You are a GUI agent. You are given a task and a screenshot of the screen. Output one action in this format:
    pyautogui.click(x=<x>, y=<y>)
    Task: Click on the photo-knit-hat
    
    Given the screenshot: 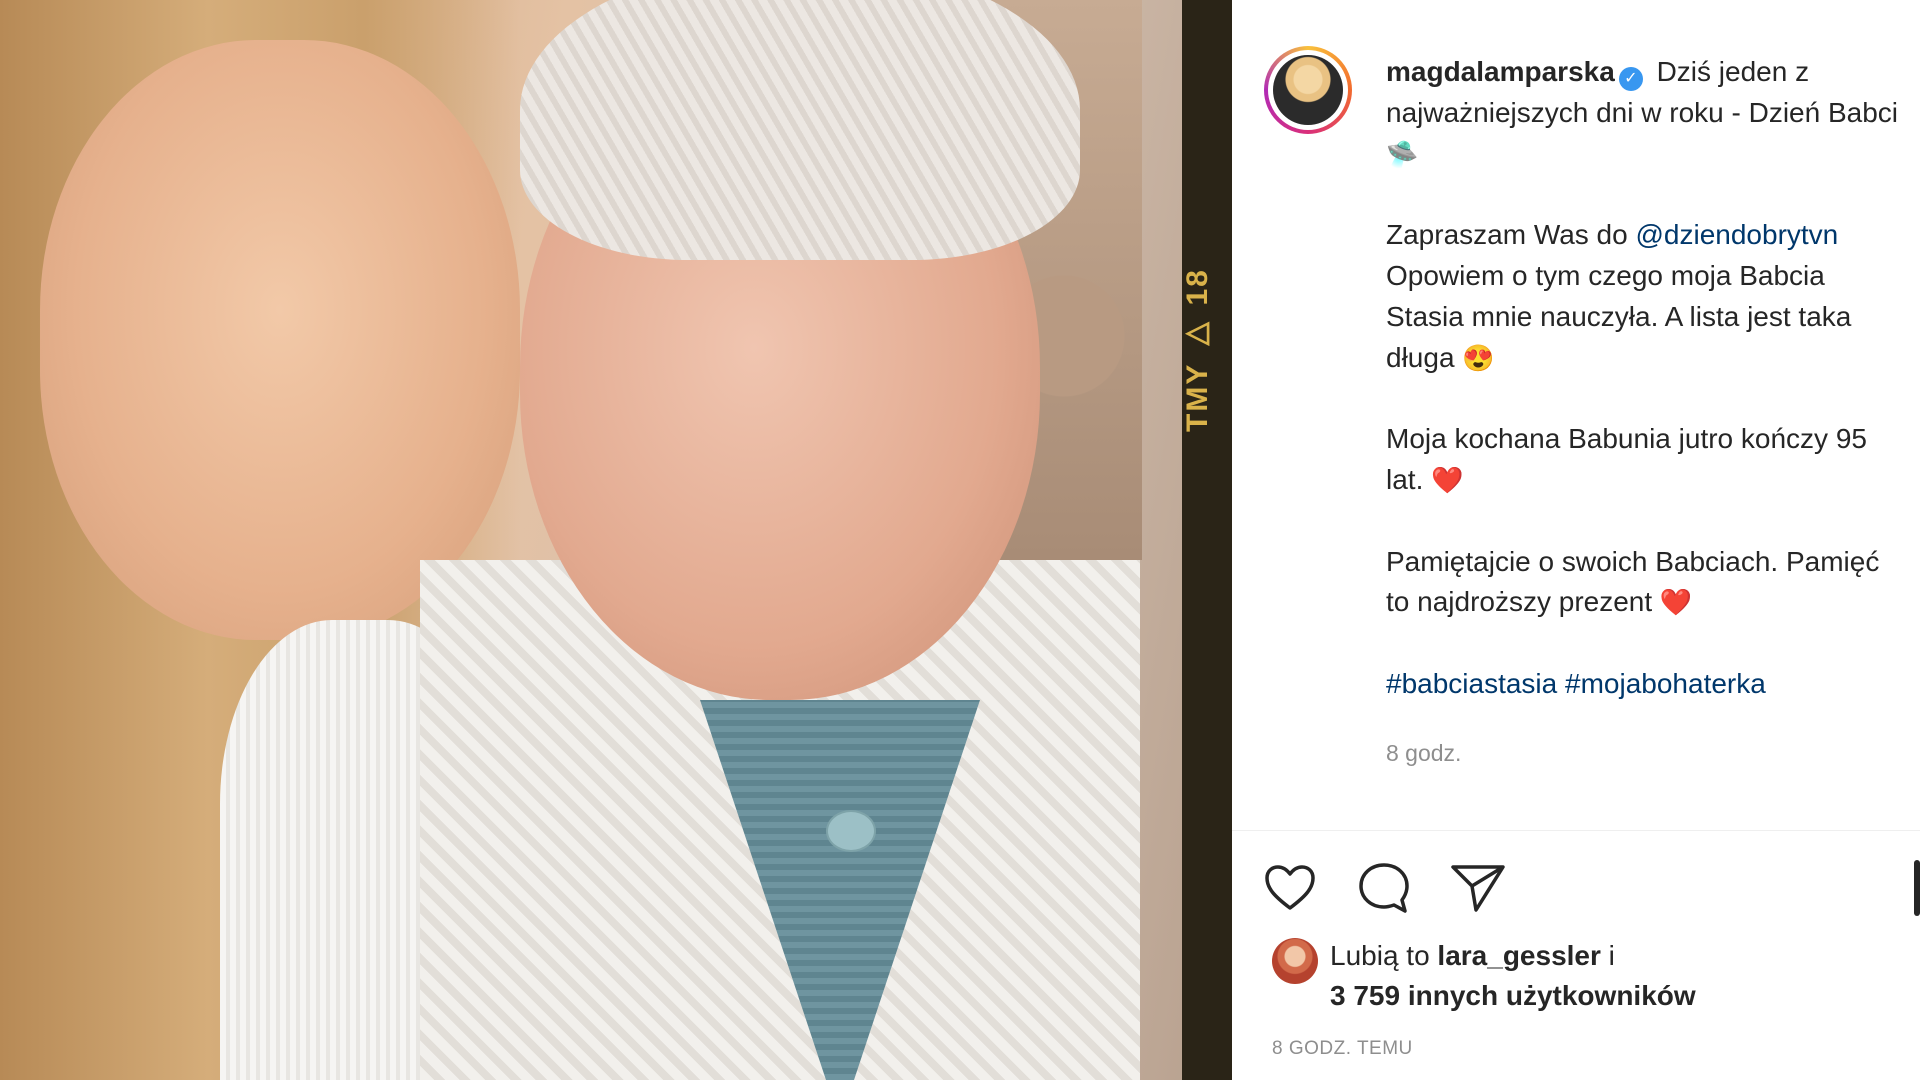 What is the action you would take?
    pyautogui.click(x=800, y=130)
    